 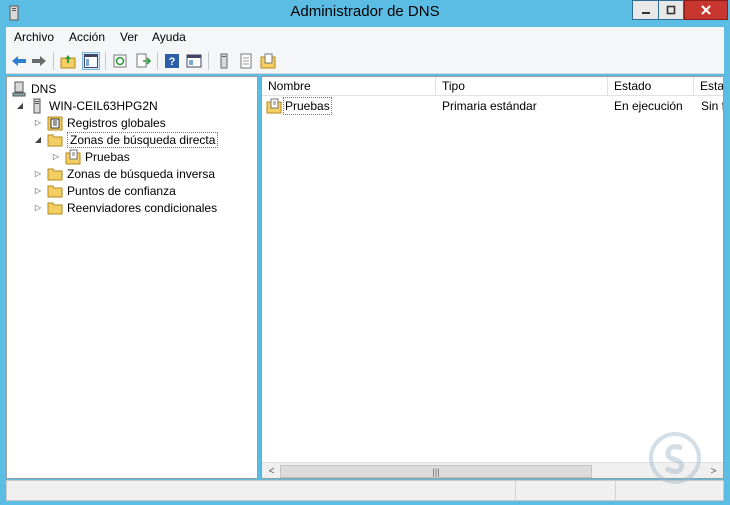 I want to click on document-button, so click(x=246, y=61).